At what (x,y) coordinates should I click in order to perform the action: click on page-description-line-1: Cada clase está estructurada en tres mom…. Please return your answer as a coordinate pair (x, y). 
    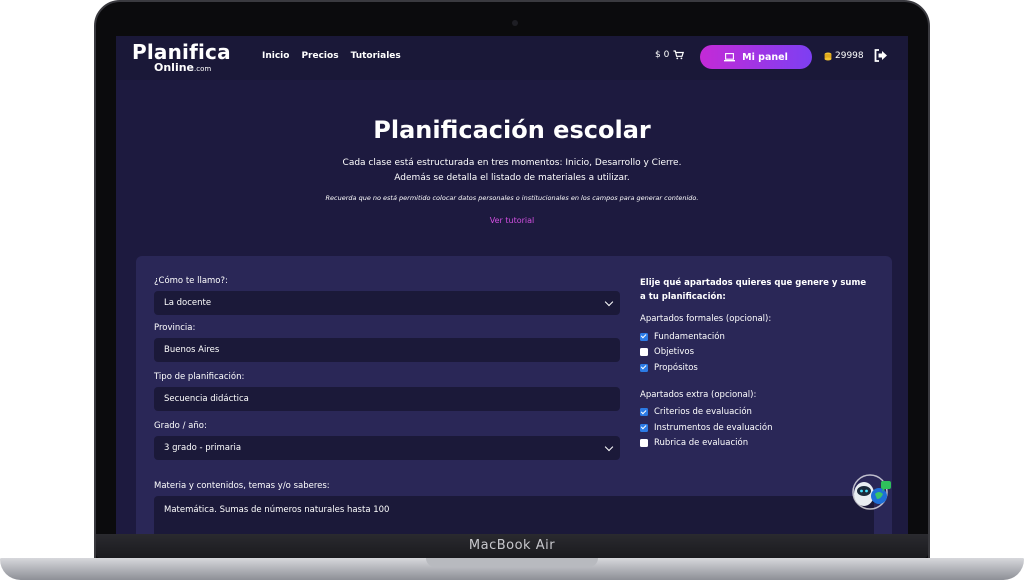
    Looking at the image, I should click on (512, 163).